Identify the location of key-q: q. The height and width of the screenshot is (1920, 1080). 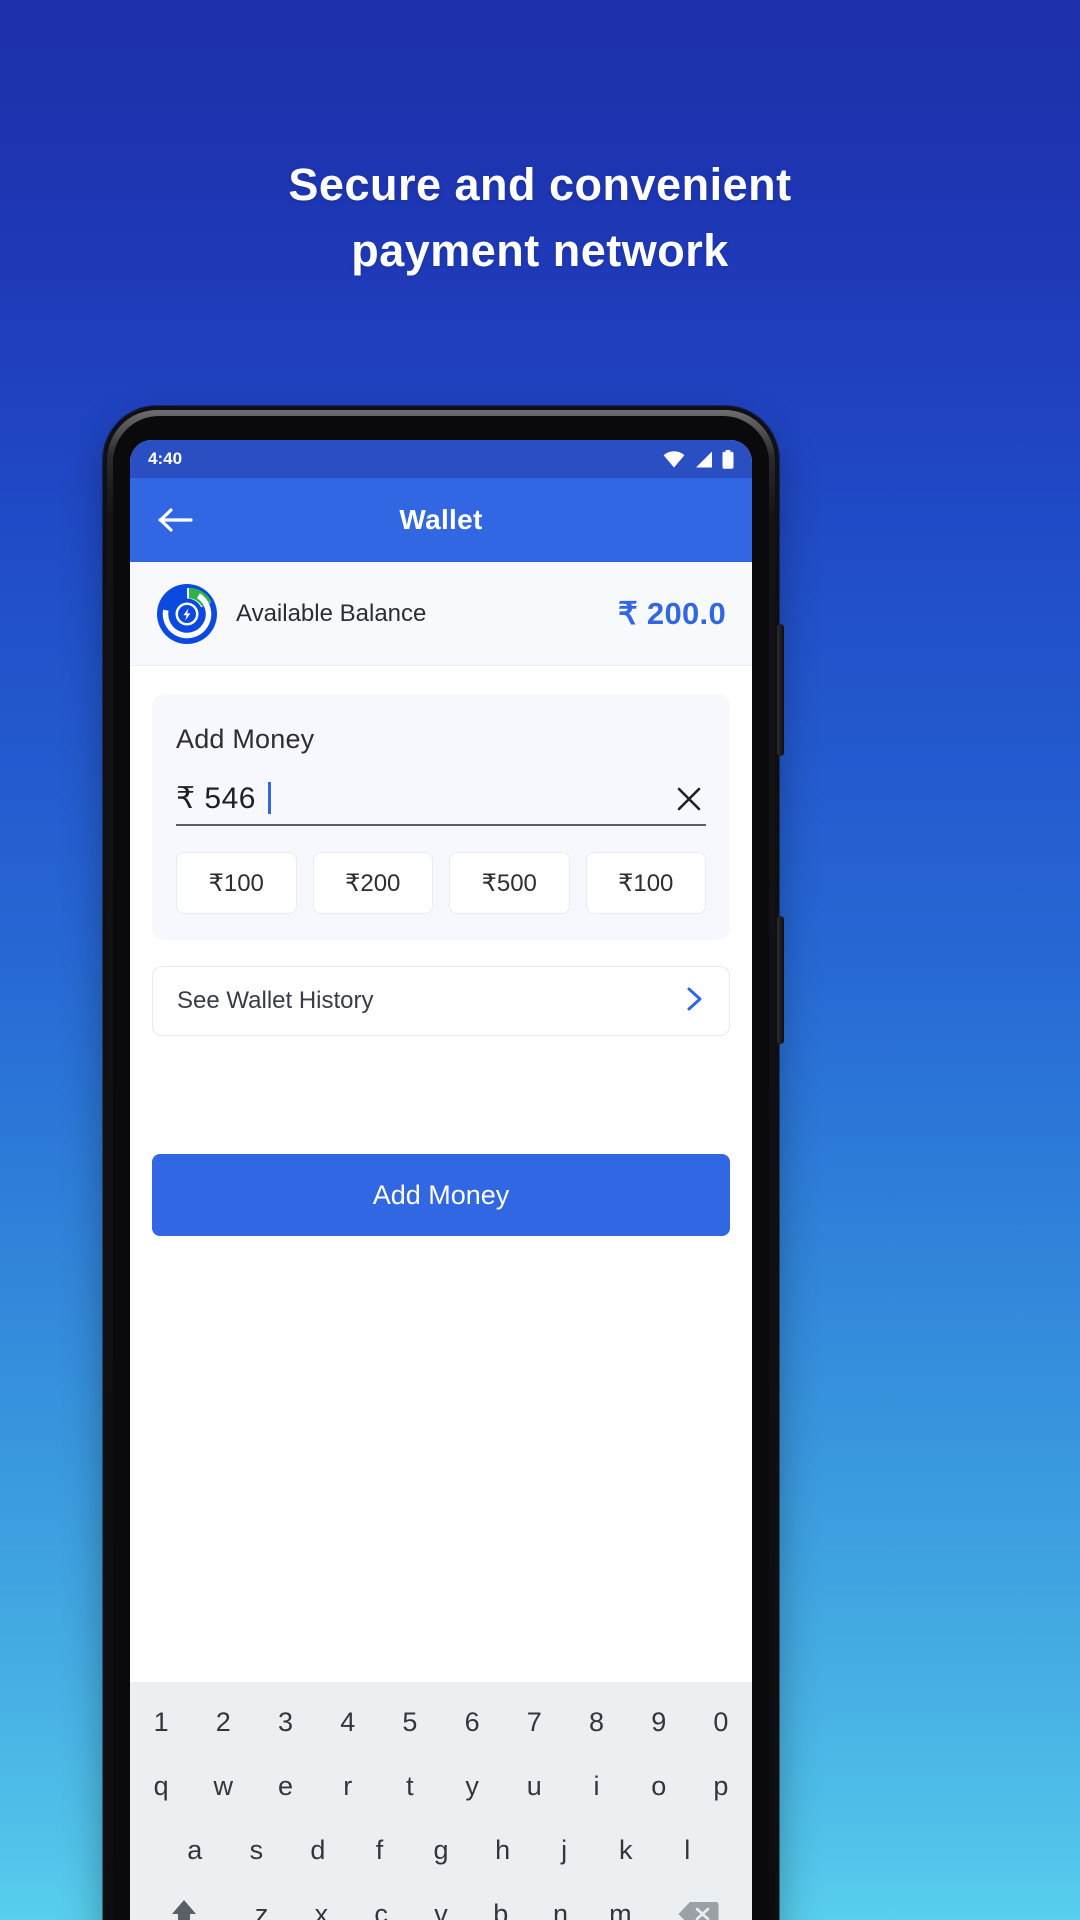
(161, 1786).